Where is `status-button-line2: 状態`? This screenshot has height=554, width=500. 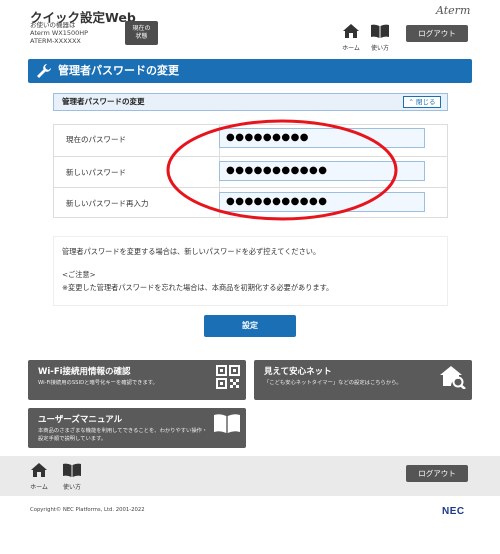 status-button-line2: 状態 is located at coordinates (141, 36).